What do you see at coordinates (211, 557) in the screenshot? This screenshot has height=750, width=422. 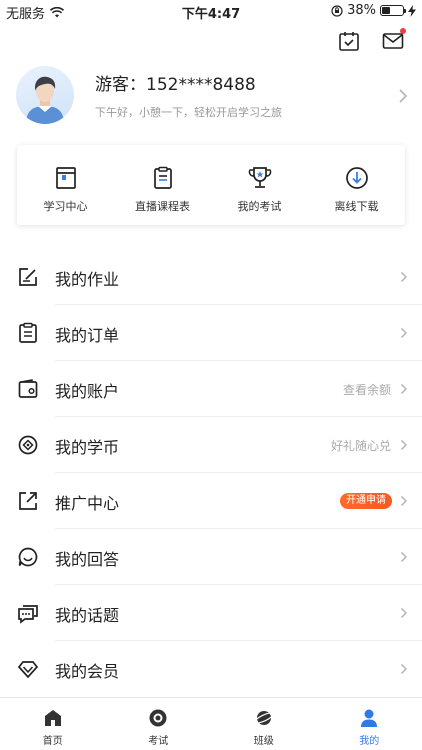 I see `menu-item-answers: 我的回答` at bounding box center [211, 557].